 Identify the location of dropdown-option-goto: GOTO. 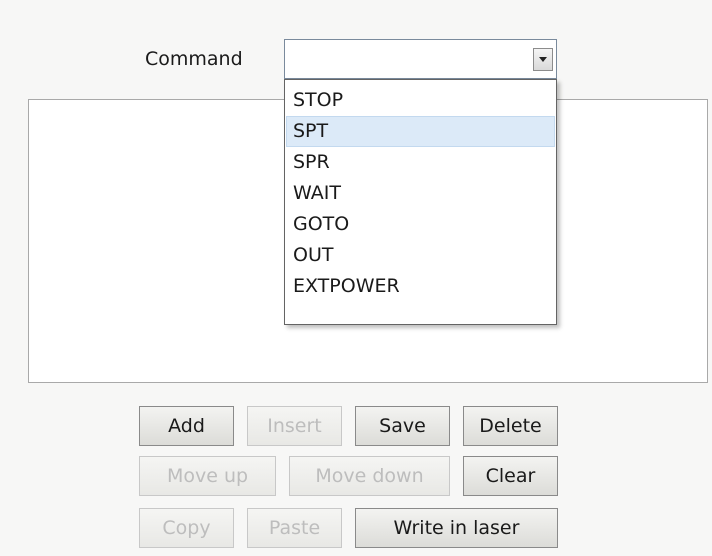
(420, 224).